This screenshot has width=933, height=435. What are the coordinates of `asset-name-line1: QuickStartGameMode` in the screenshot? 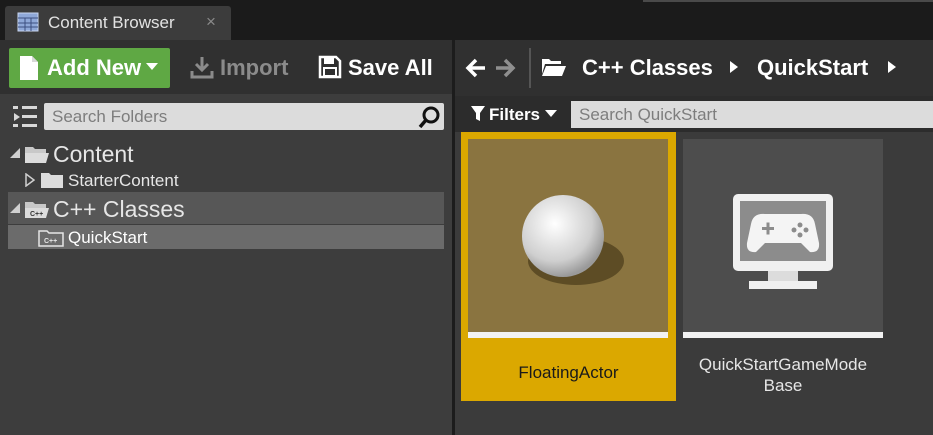 It's located at (783, 364).